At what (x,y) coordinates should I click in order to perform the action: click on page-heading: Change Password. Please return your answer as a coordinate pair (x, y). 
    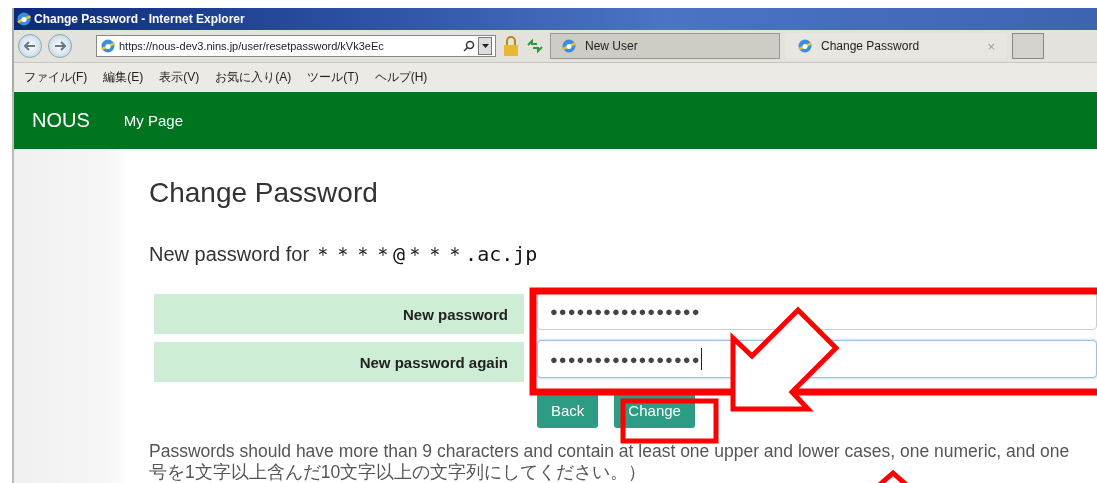
    Looking at the image, I should click on (263, 192).